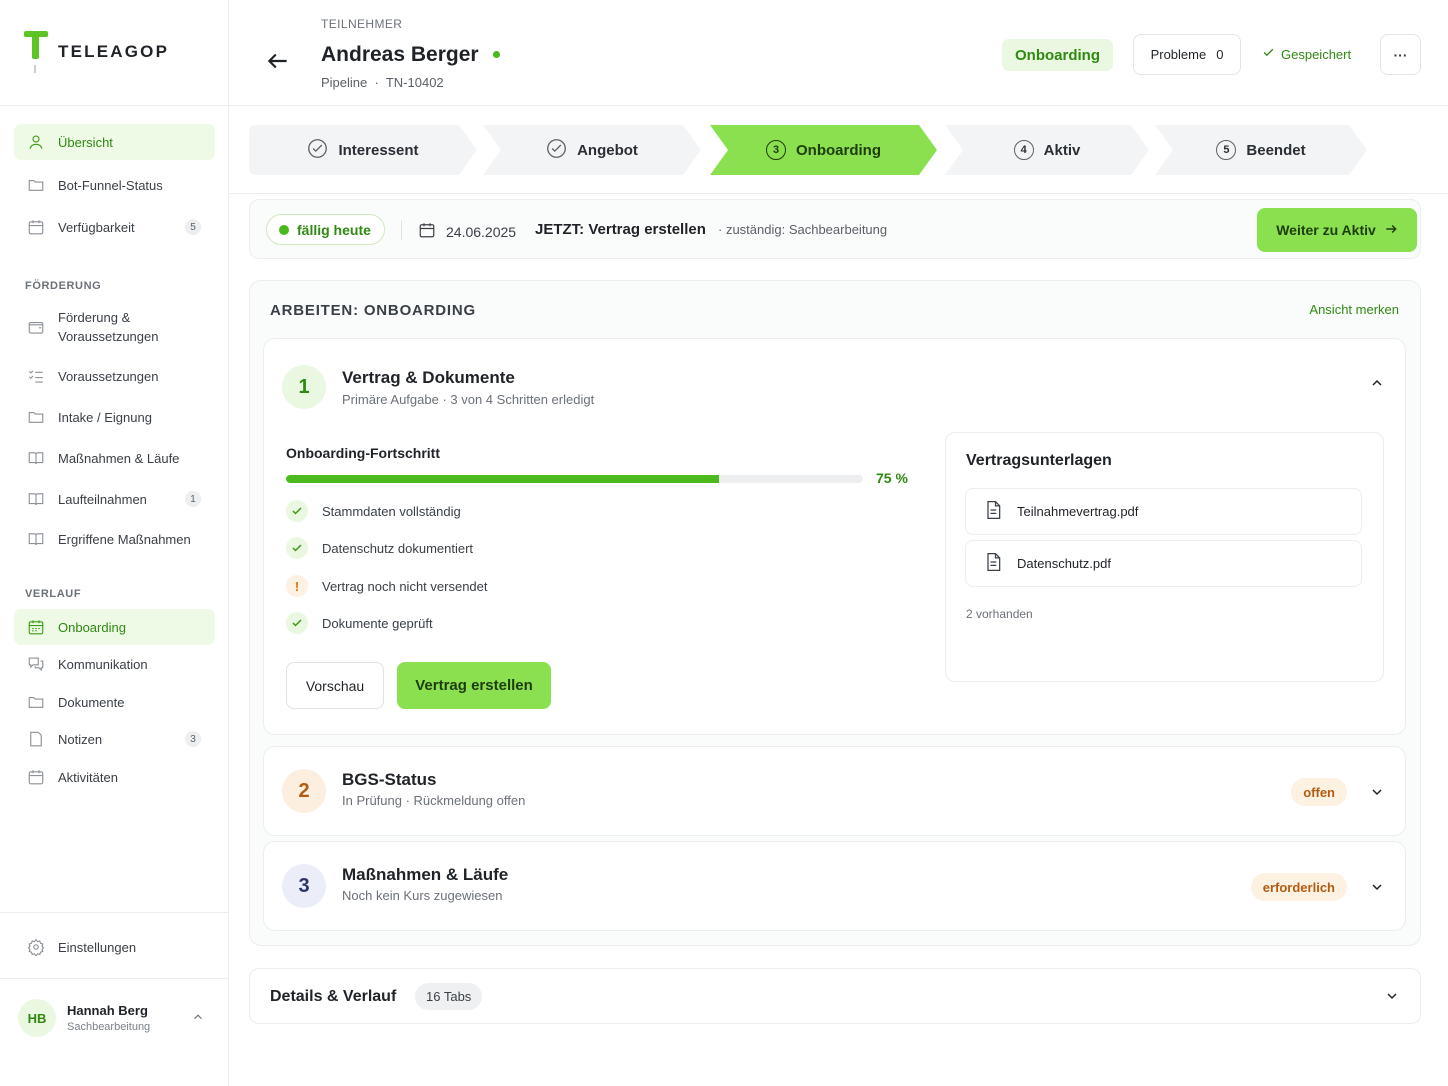  Describe the element at coordinates (620, 229) in the screenshot. I see `next-action-label: JETZT: Vertrag erstellen` at that location.